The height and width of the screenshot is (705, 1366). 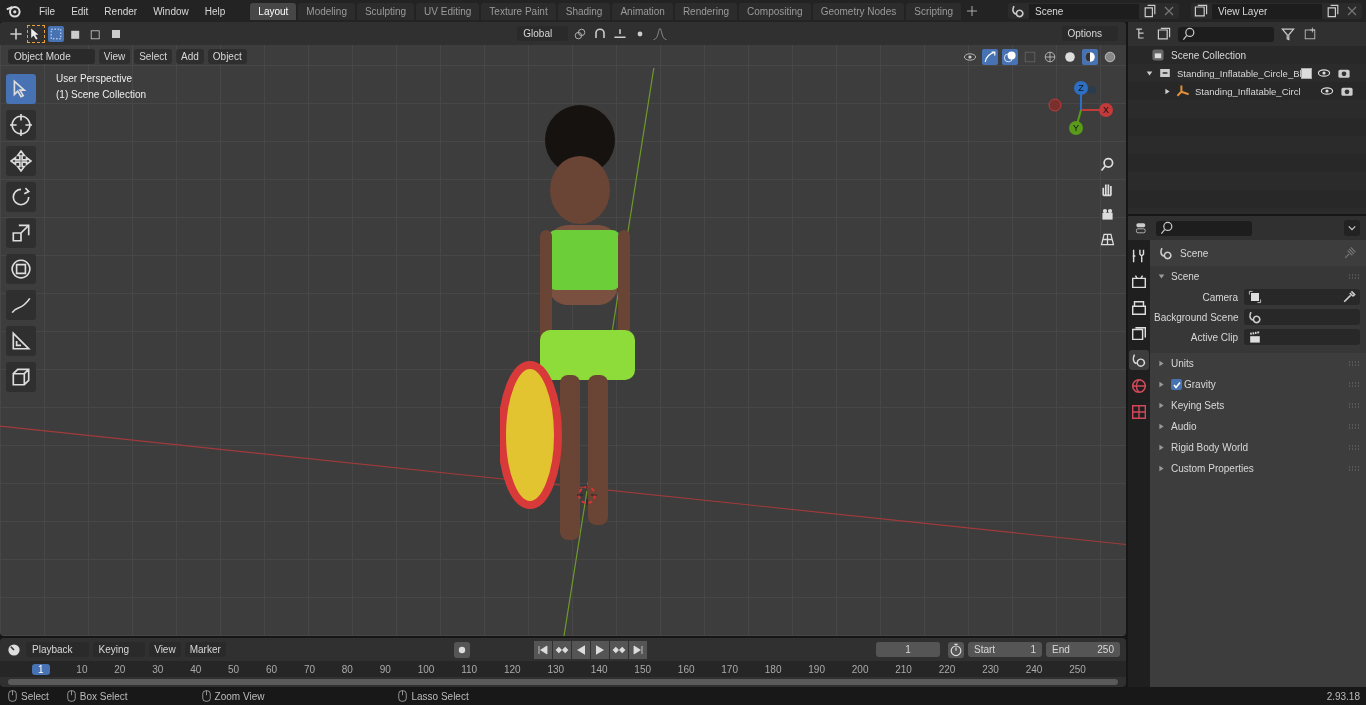 I want to click on outliner-item: Standing_Inflatable_Circl, so click(x=1255, y=91).